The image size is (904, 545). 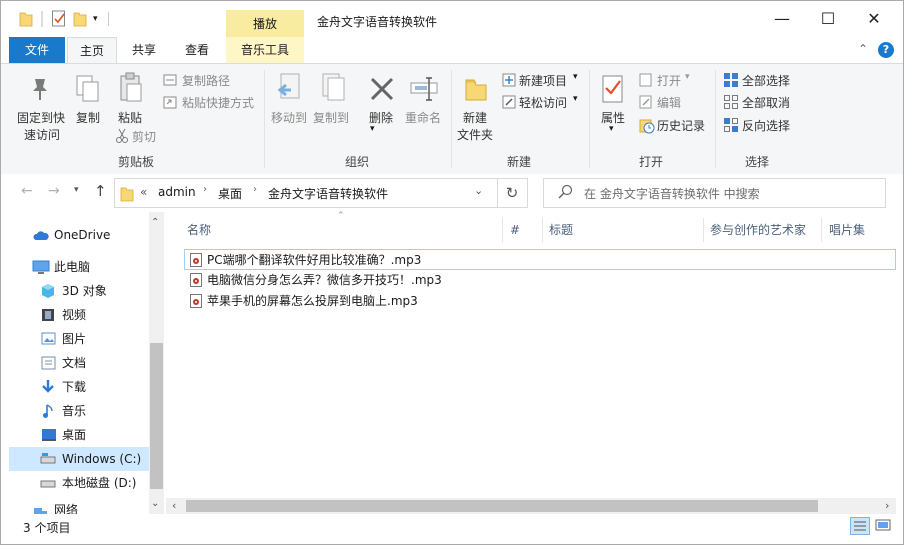 I want to click on nav-item-network: 网络, so click(x=79, y=508).